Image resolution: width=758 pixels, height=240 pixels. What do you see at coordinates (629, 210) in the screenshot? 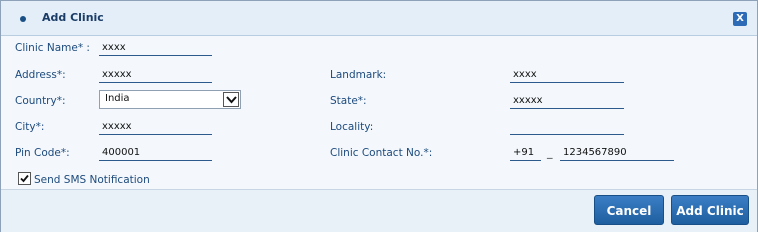
I see `cancel-button: Cancel` at bounding box center [629, 210].